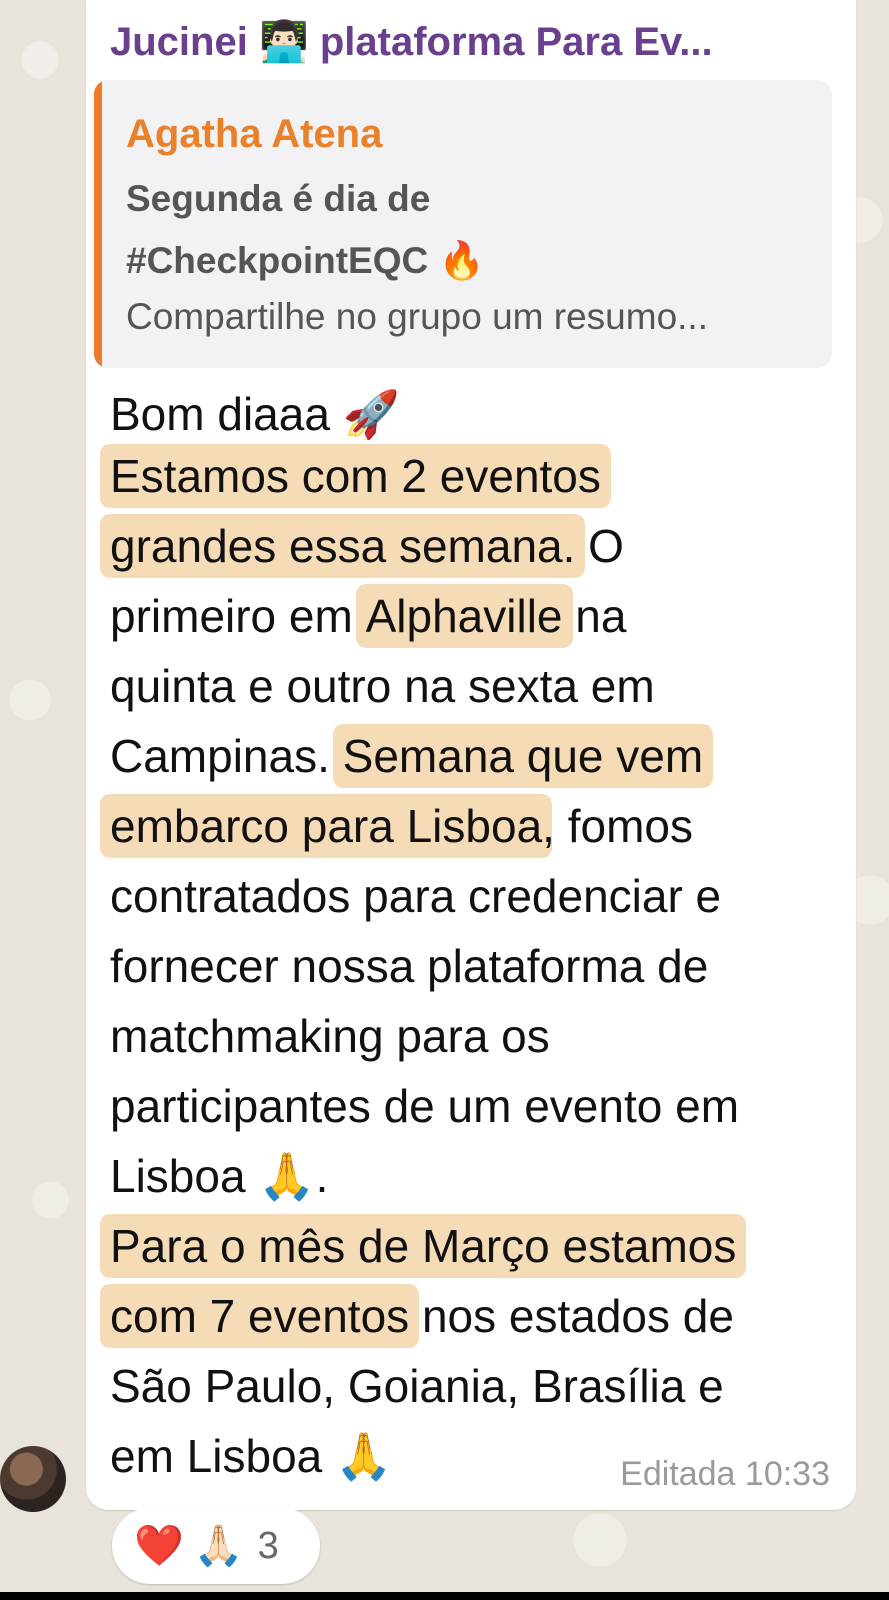  Describe the element at coordinates (254, 134) in the screenshot. I see `quote-author: Agatha Atena` at that location.